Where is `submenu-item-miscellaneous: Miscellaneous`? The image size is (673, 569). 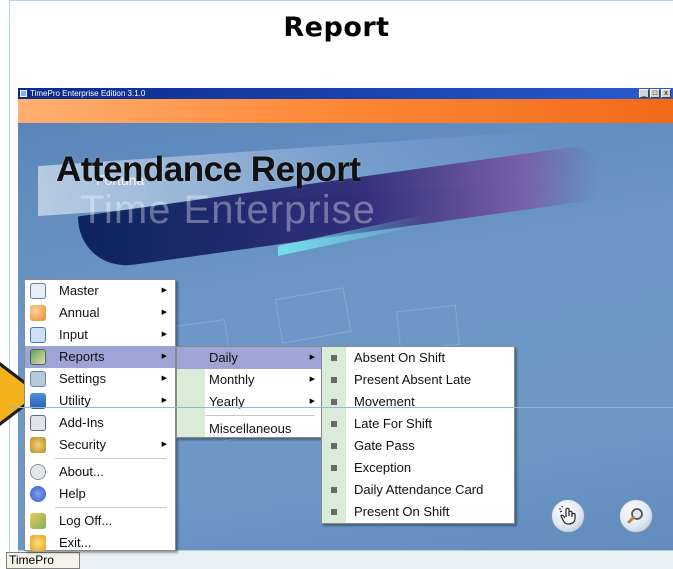
submenu-item-miscellaneous: Miscellaneous is located at coordinates (249, 429).